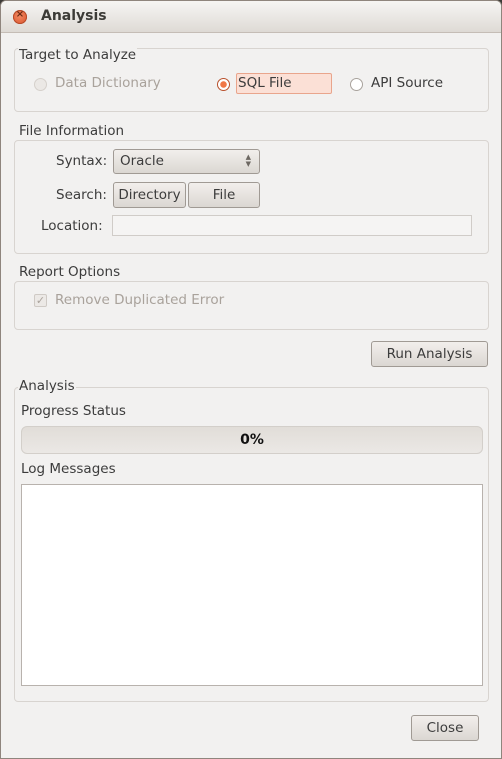 The width and height of the screenshot is (502, 759). What do you see at coordinates (20, 16) in the screenshot?
I see `close-icon: ×` at bounding box center [20, 16].